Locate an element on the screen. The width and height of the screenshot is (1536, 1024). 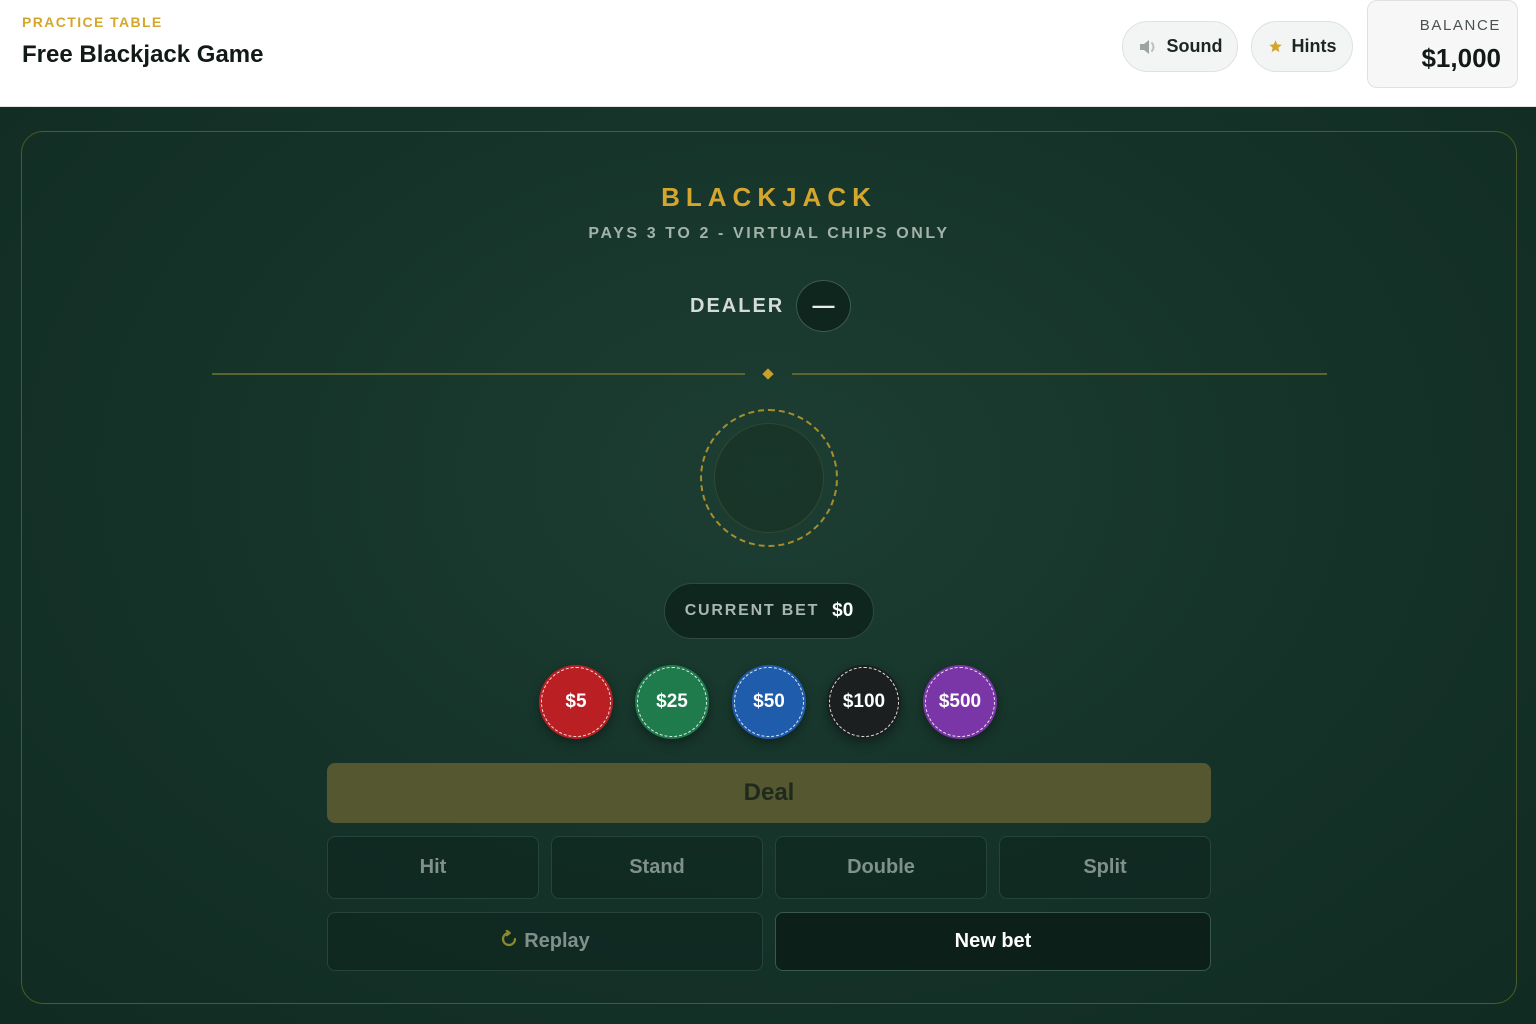
table-subtitle: PAYS 3 TO 2 - VIRTUAL CHIPS ONLY is located at coordinates (769, 233).